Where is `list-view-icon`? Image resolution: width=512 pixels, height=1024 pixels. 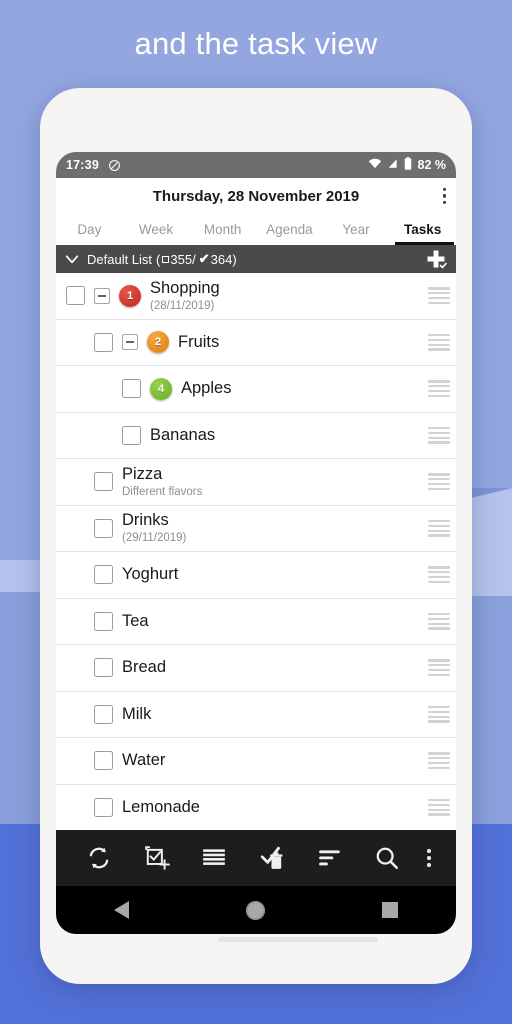
list-view-icon is located at coordinates (214, 858).